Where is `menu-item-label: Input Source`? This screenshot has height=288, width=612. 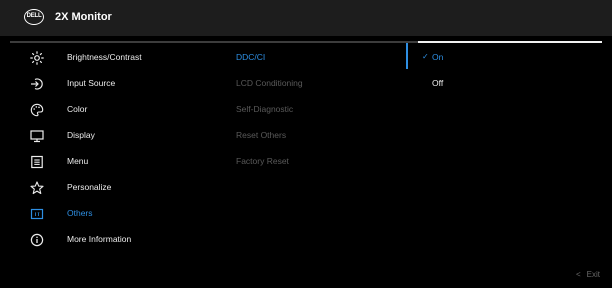
menu-item-label: Input Source is located at coordinates (91, 83).